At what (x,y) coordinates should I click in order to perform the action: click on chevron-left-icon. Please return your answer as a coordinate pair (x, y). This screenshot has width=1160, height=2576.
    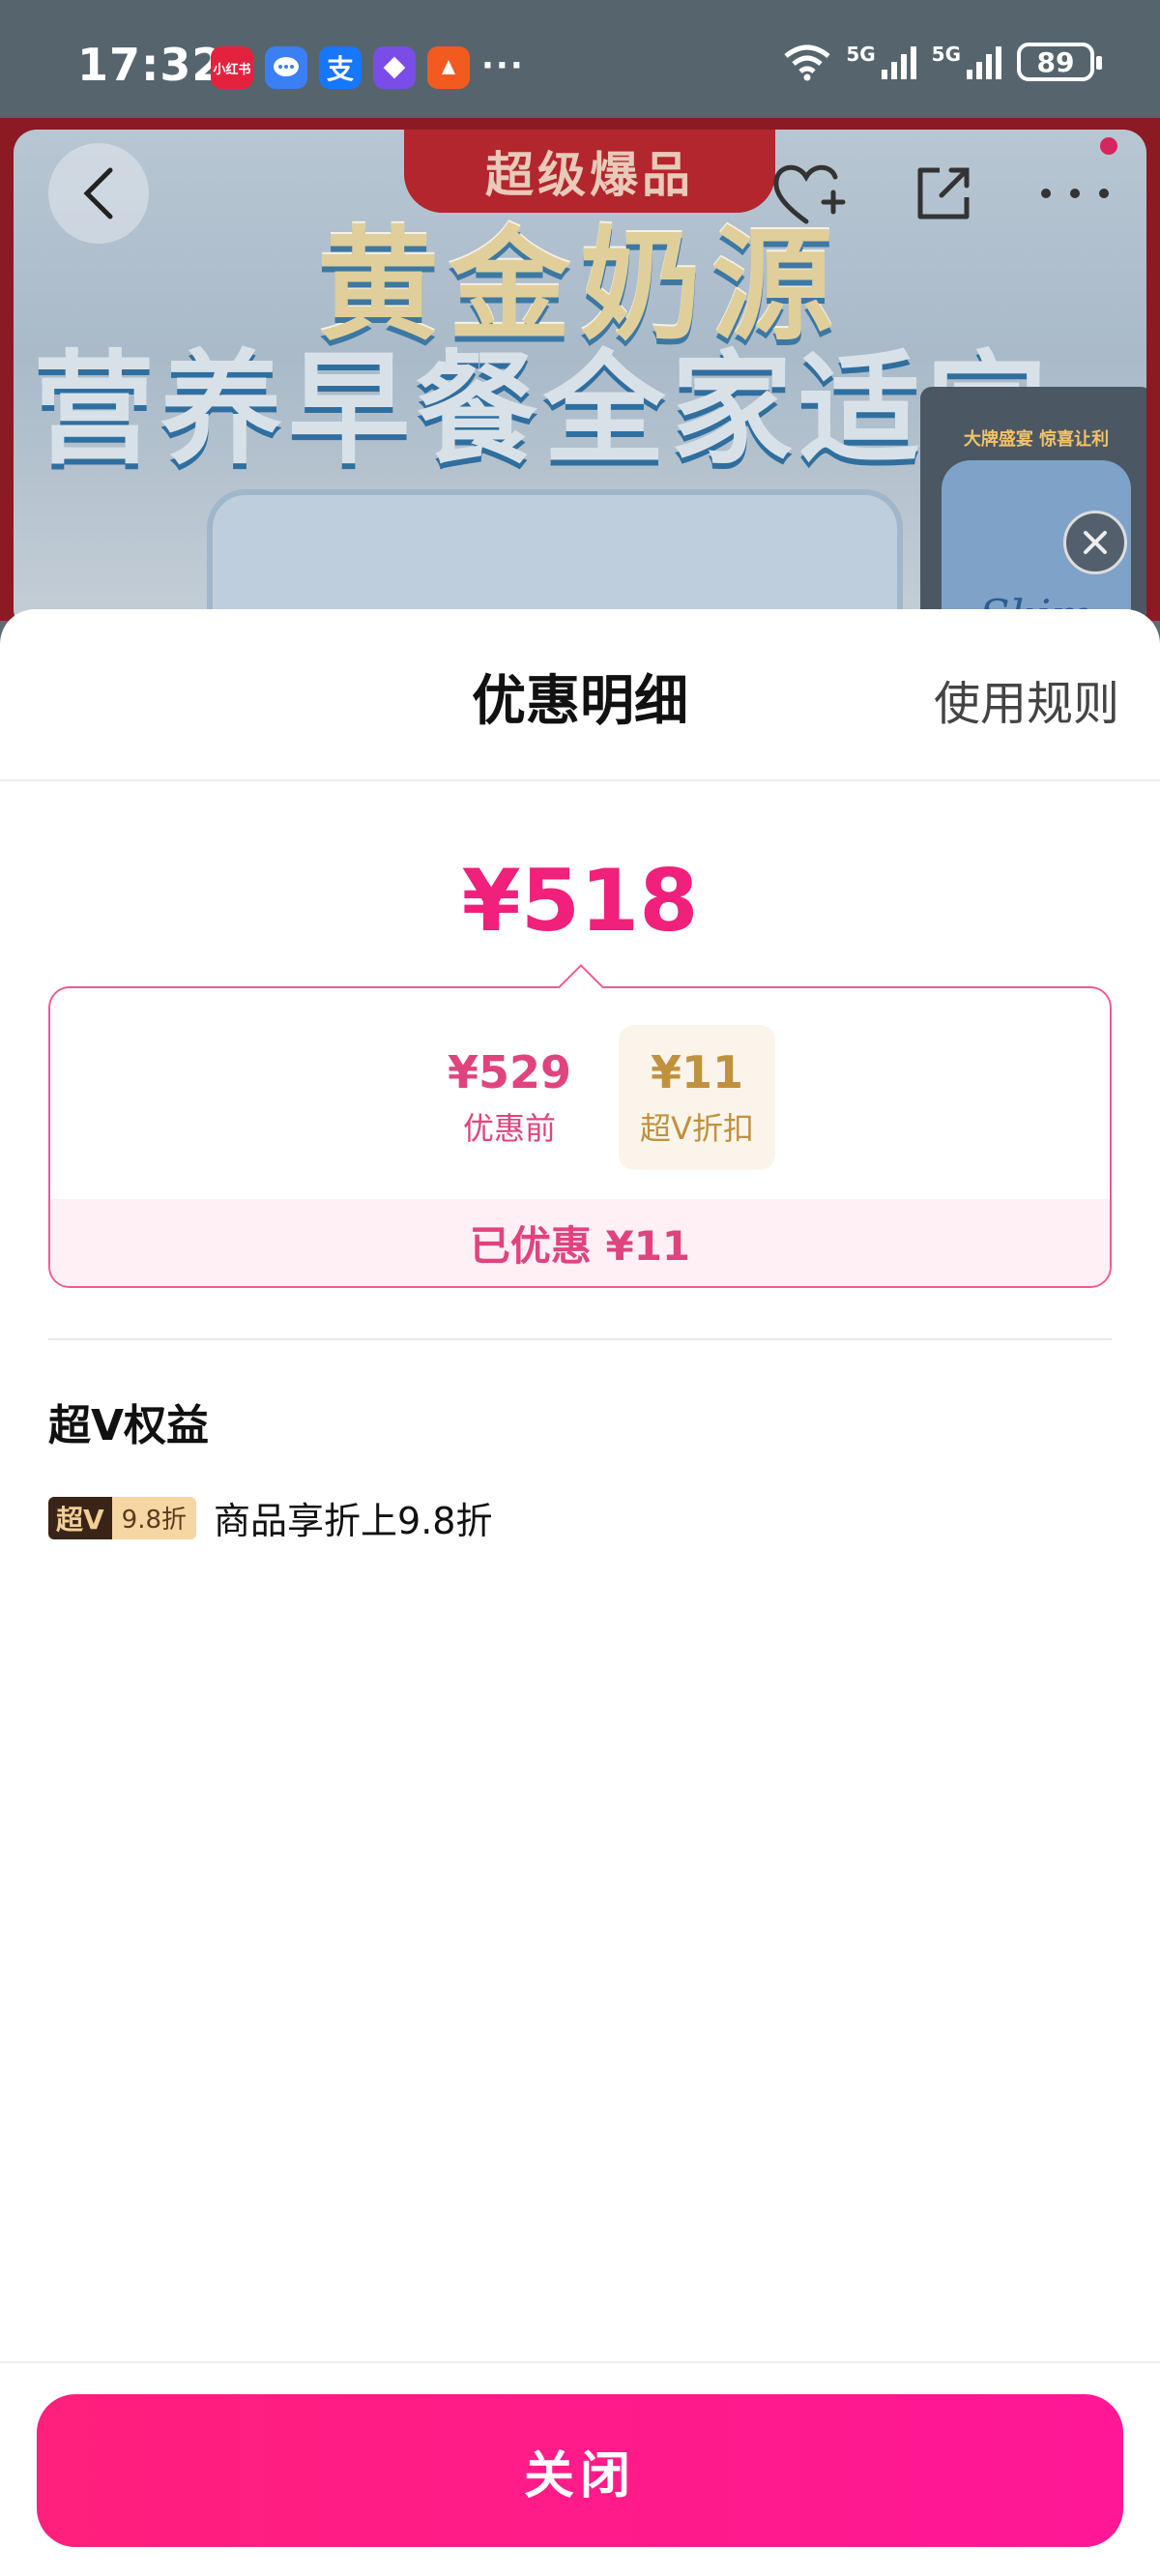
    Looking at the image, I should click on (98, 193).